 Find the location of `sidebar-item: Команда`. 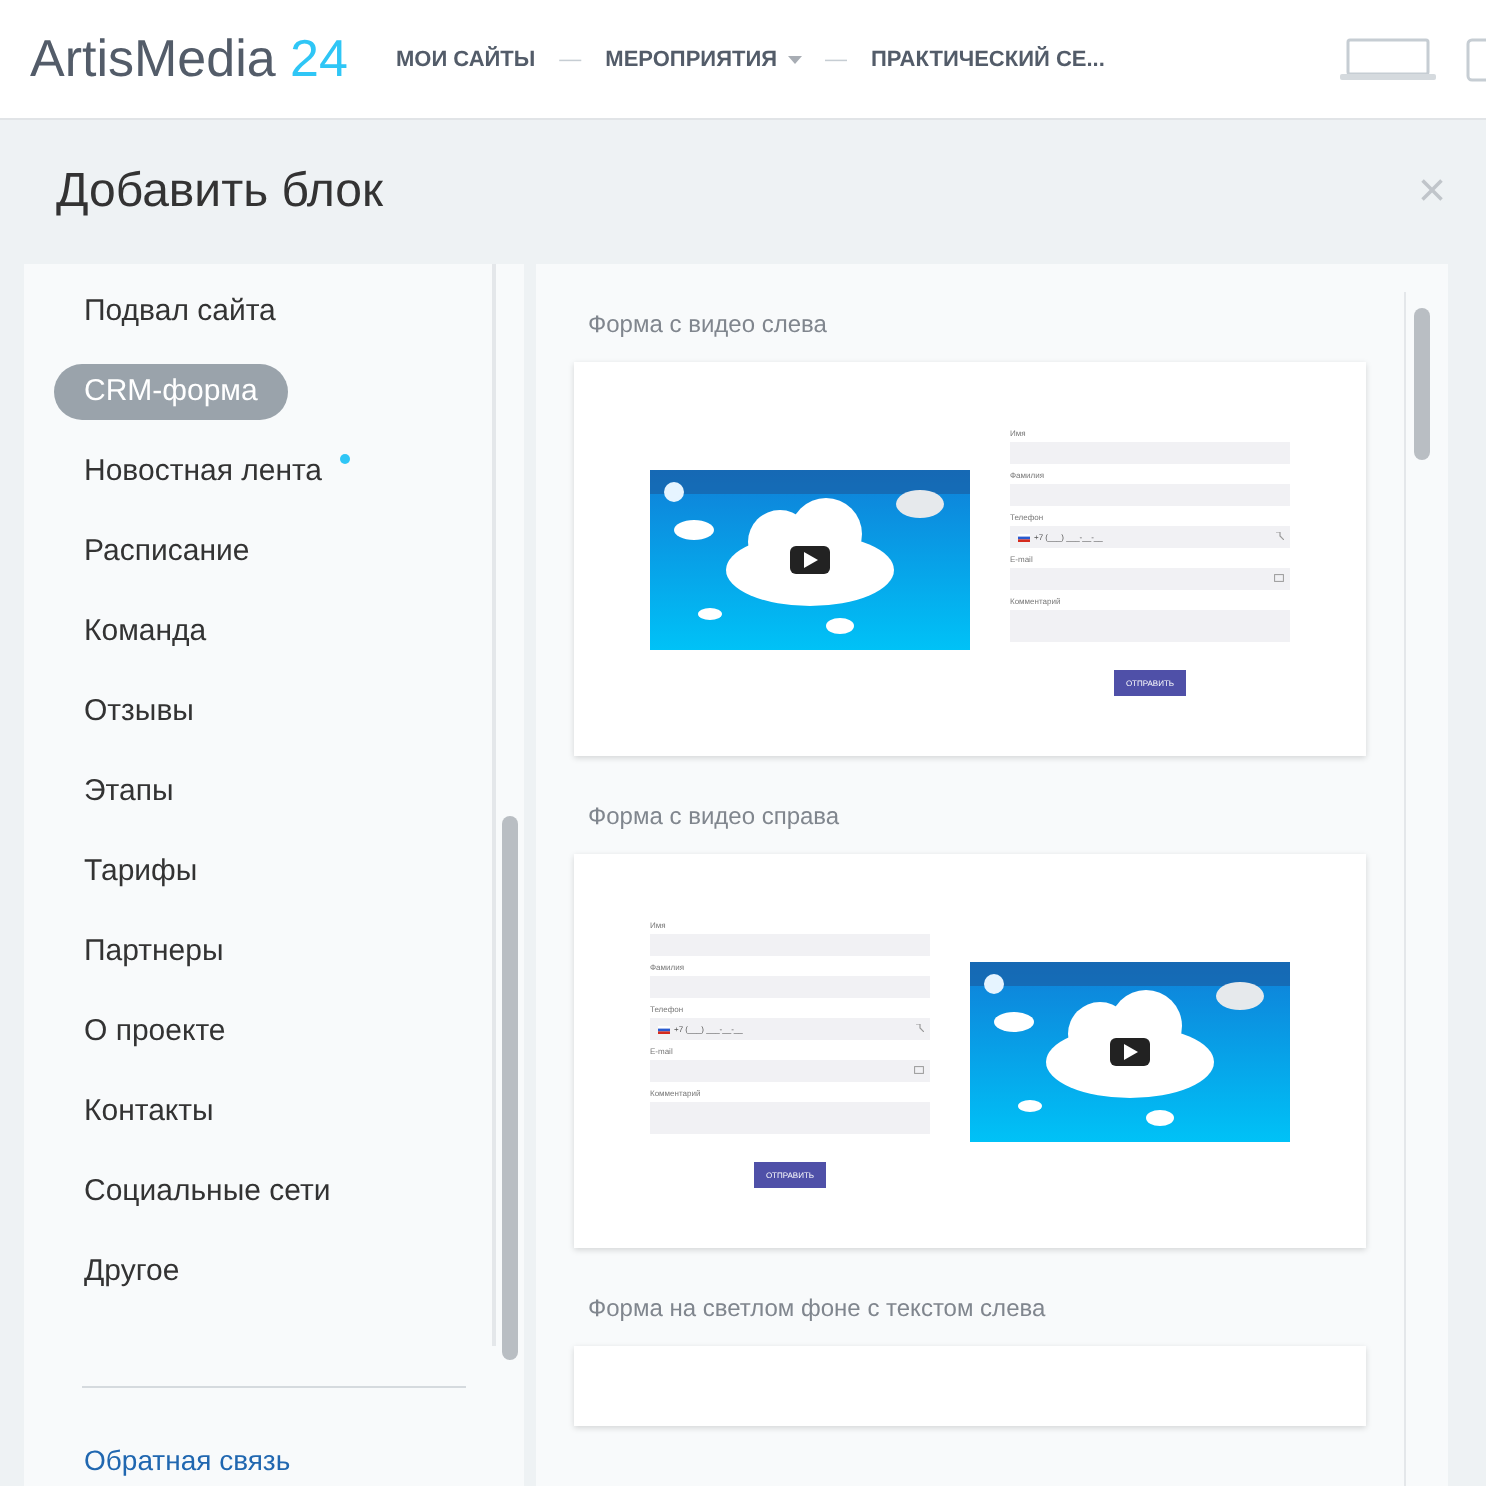

sidebar-item: Команда is located at coordinates (145, 632).